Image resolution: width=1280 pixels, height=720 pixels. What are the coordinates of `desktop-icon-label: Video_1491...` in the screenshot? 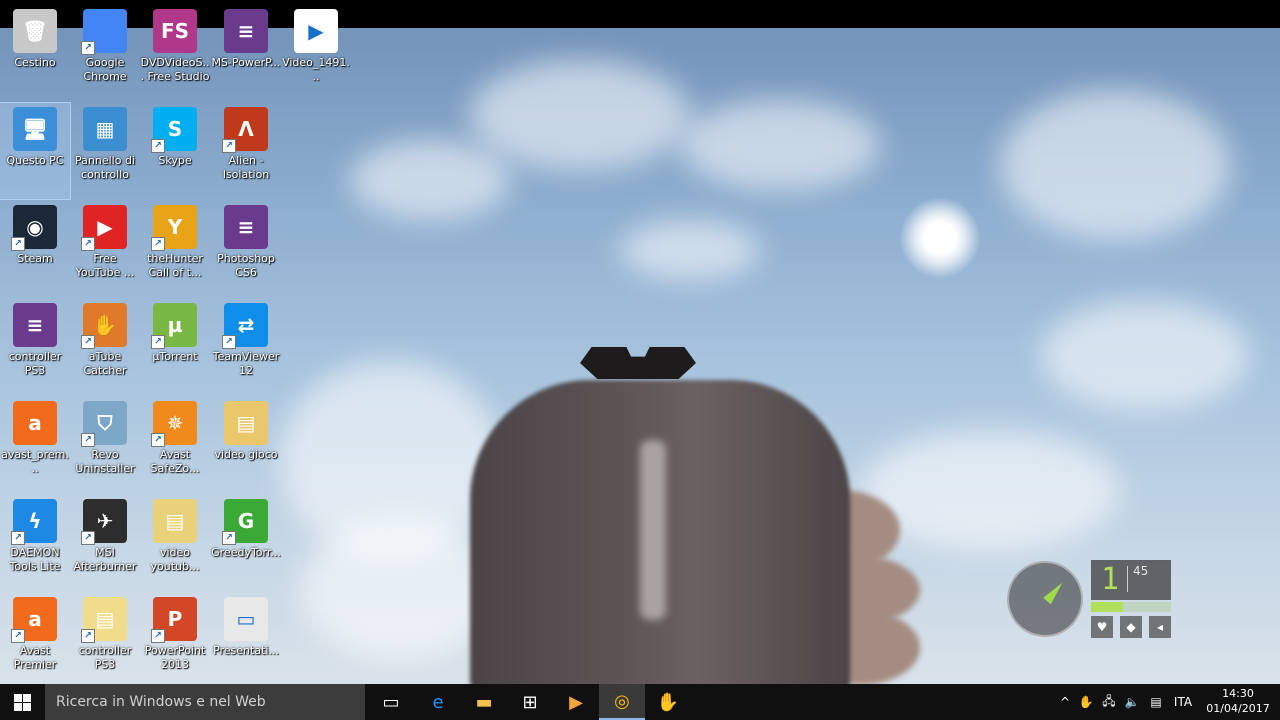 It's located at (316, 69).